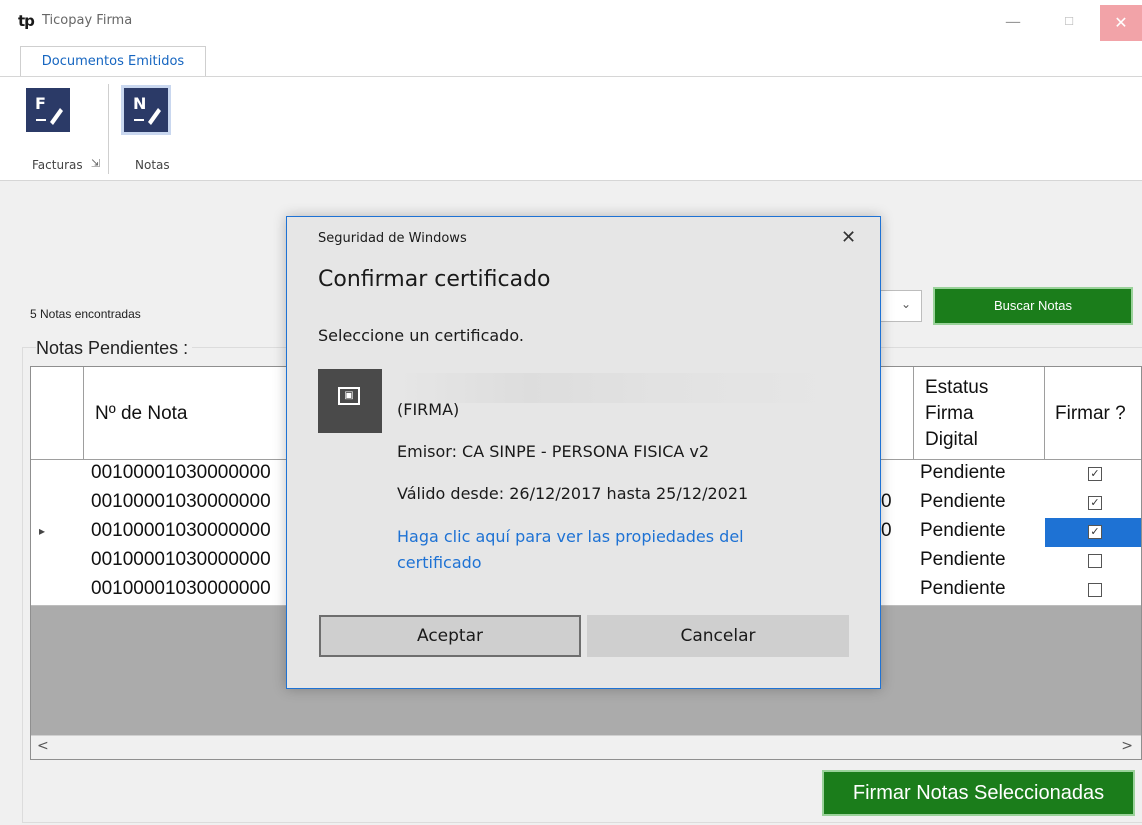  What do you see at coordinates (951, 439) in the screenshot?
I see `column-header-estatus-line: Digital` at bounding box center [951, 439].